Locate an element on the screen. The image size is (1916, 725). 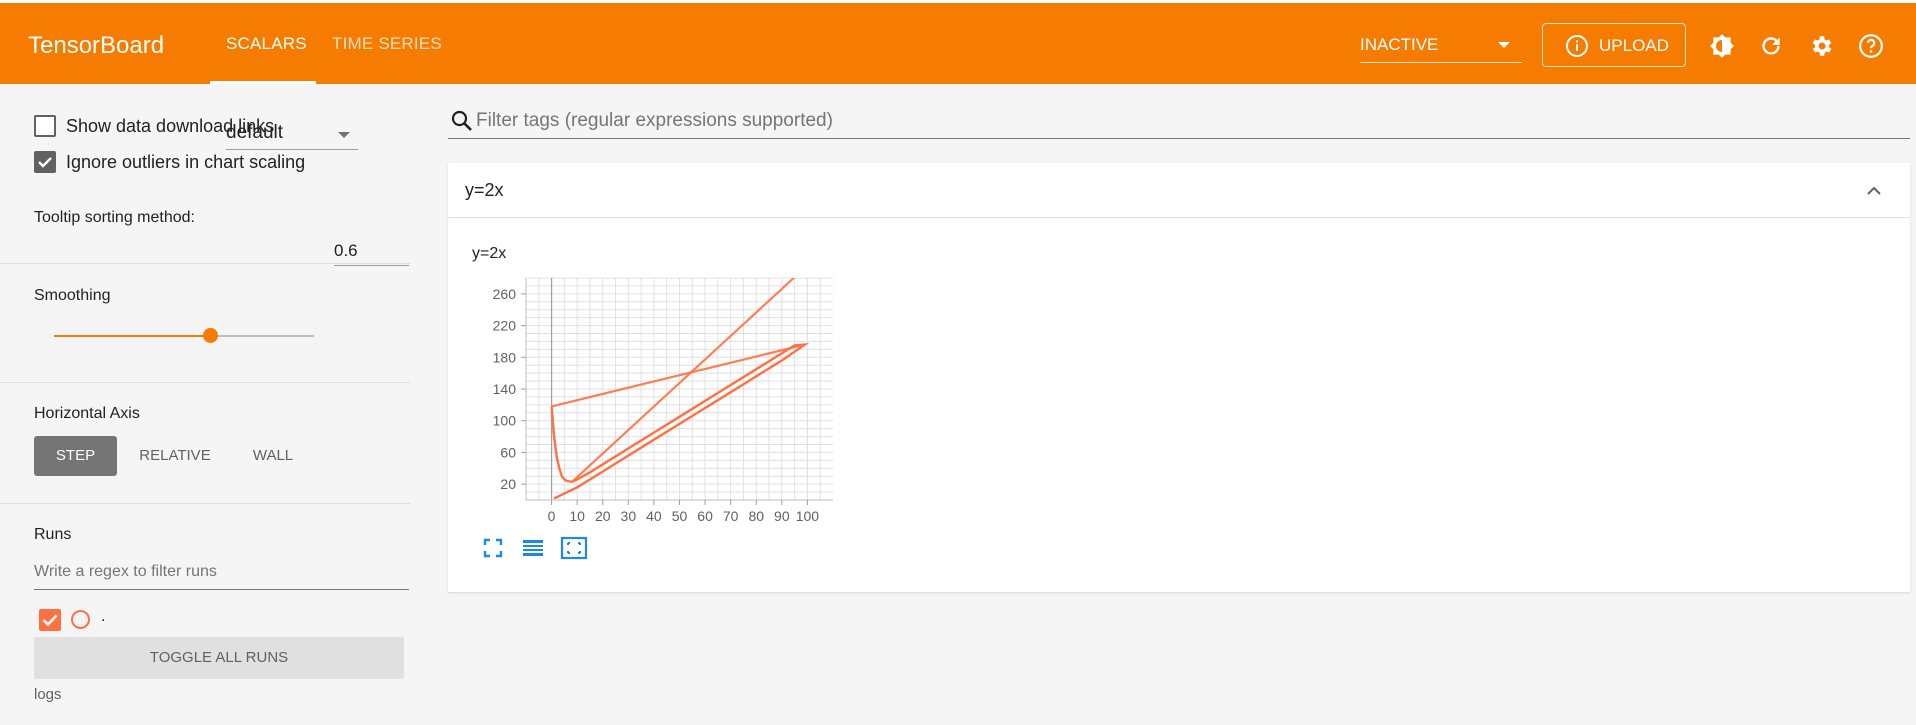
run-status-value: INACTIVE is located at coordinates (1399, 44).